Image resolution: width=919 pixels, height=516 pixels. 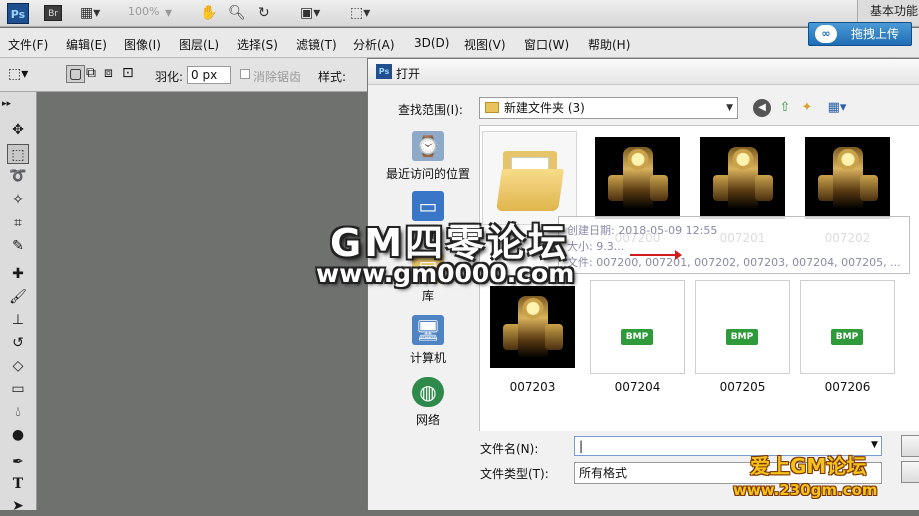 I want to click on hand-tool-icon: ✋, so click(x=208, y=13).